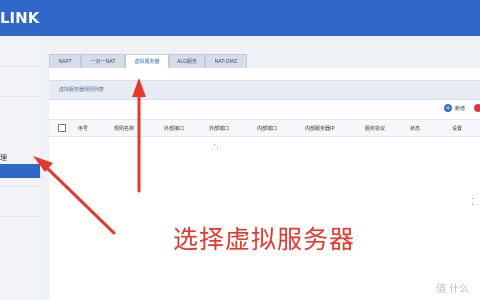 This screenshot has height=300, width=480. I want to click on annotation-arrow-up-head, so click(139, 87).